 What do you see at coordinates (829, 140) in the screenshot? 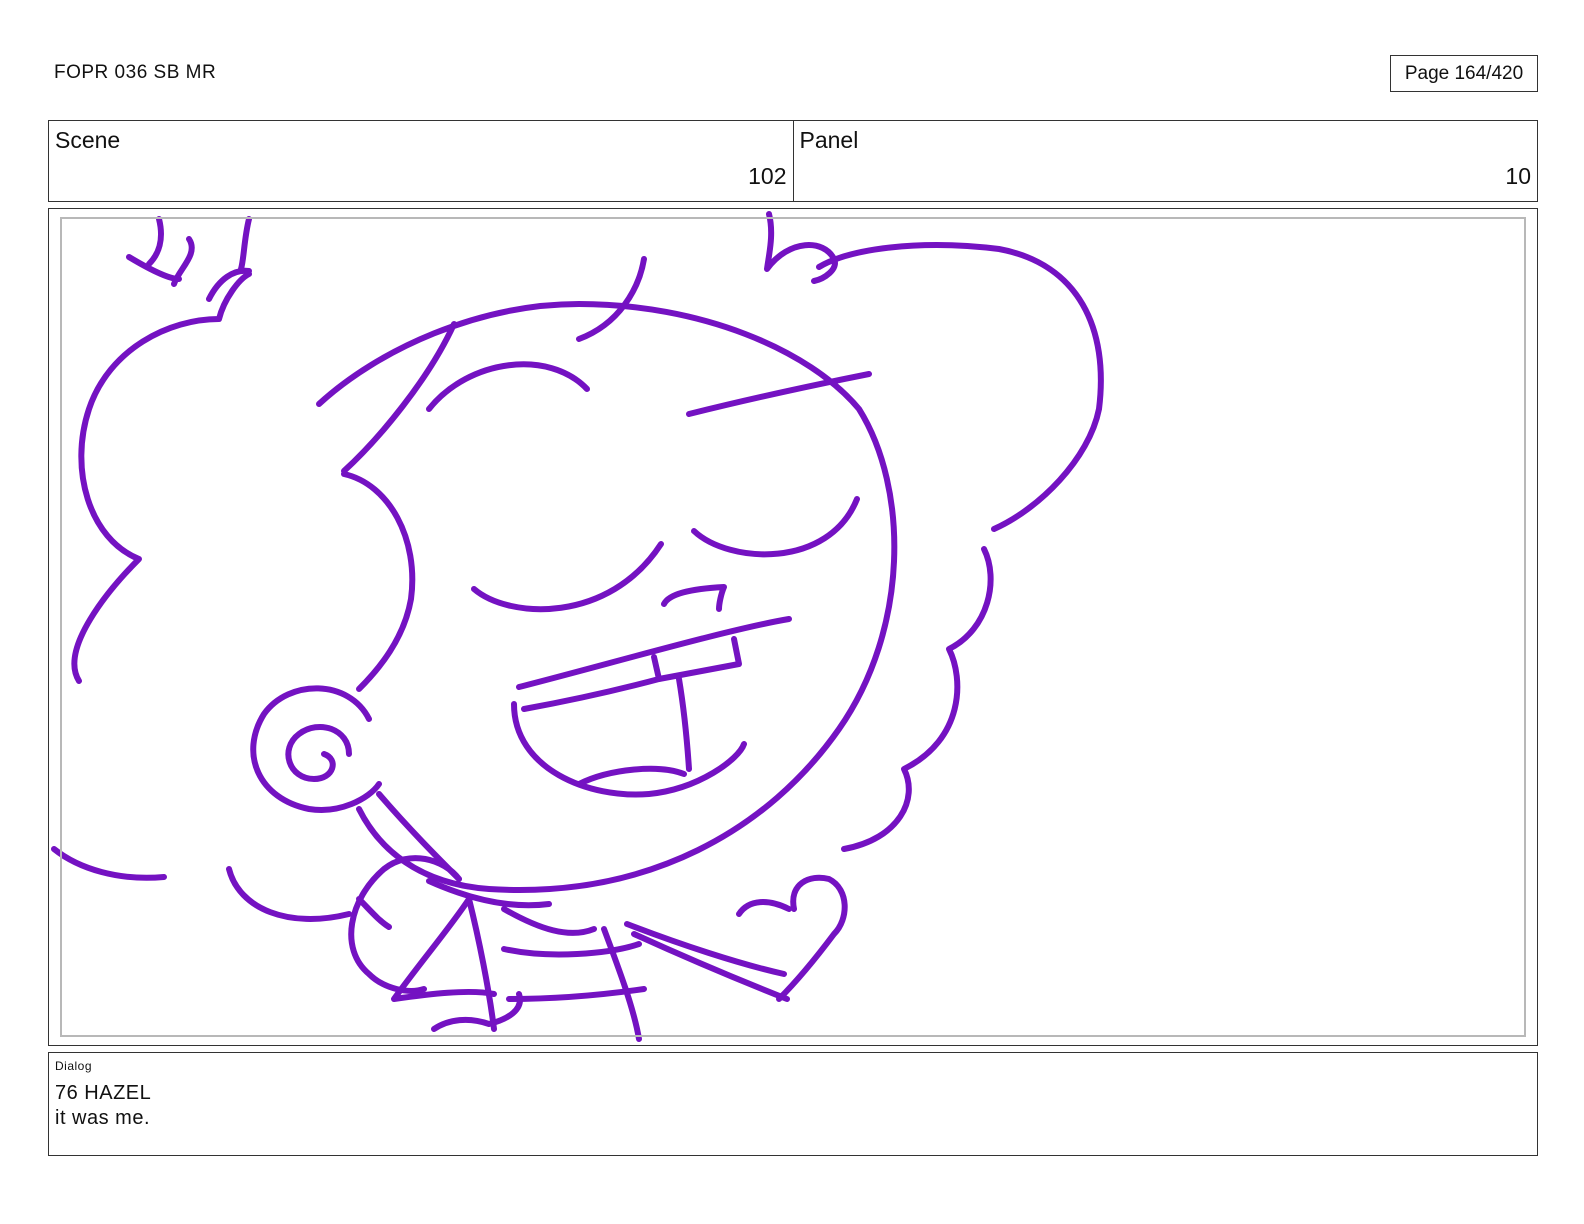
I see `panel-label: Panel` at bounding box center [829, 140].